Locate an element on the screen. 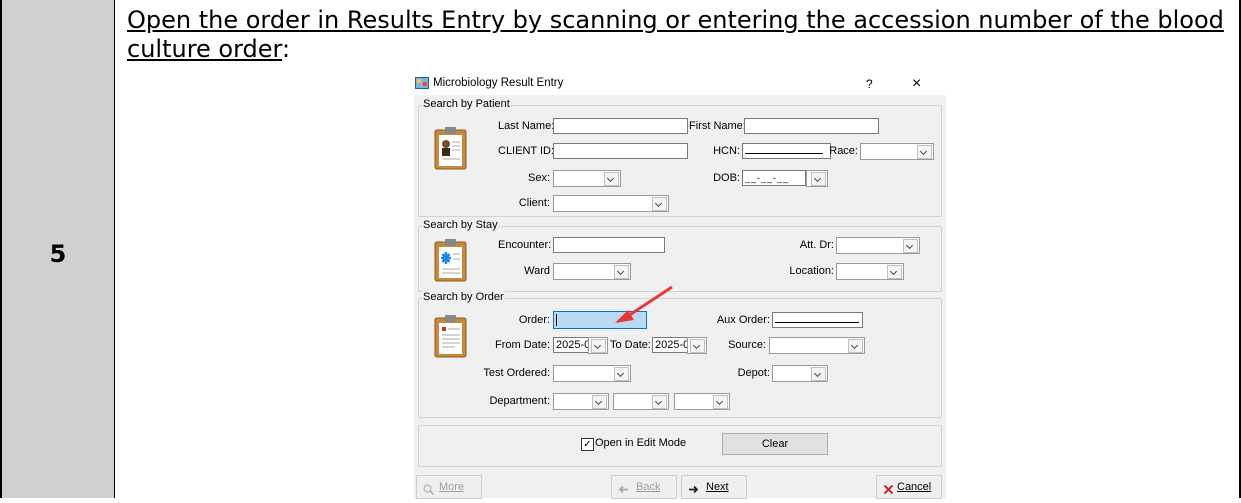  source-select is located at coordinates (817, 345).